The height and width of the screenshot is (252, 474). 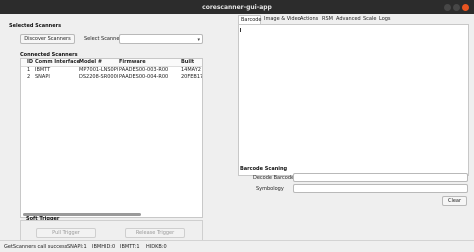 What do you see at coordinates (282, 19) in the screenshot?
I see `tab-image-video: Image & Video` at bounding box center [282, 19].